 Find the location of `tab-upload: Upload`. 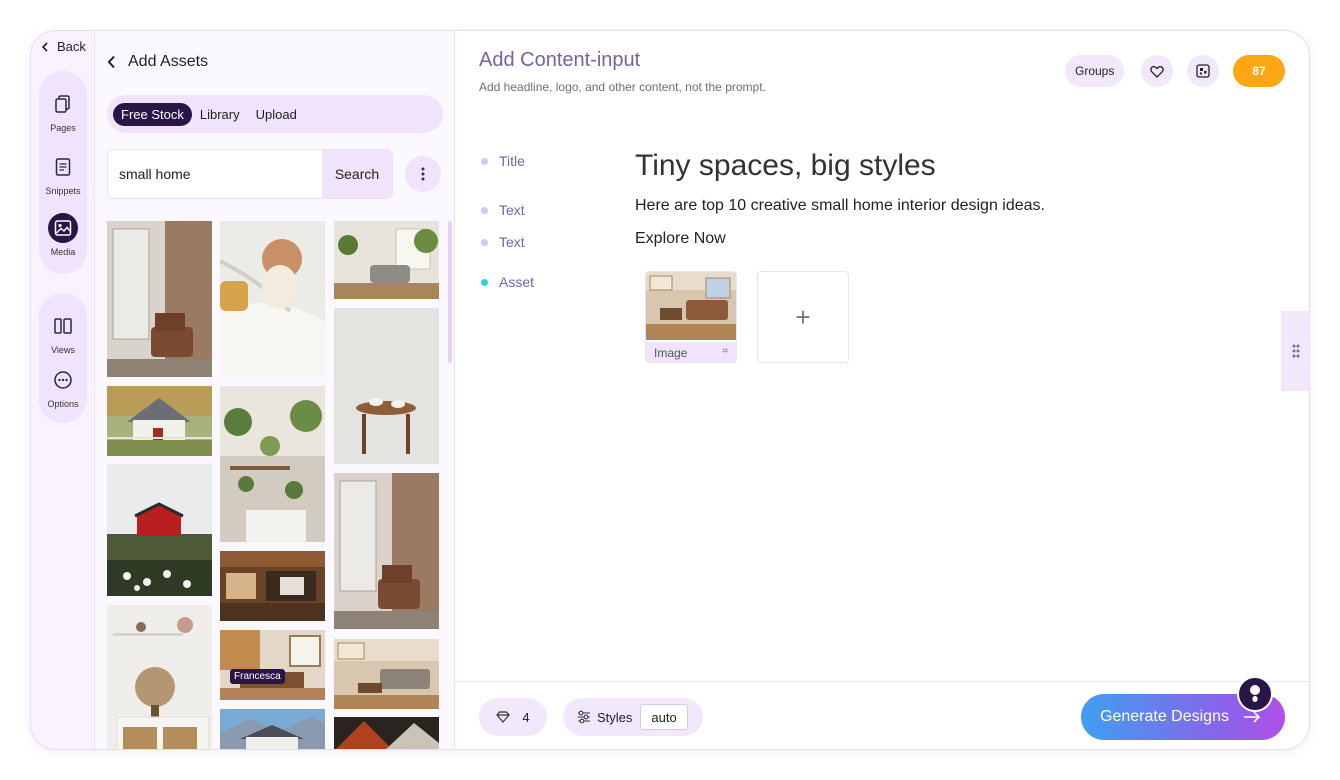

tab-upload: Upload is located at coordinates (276, 114).